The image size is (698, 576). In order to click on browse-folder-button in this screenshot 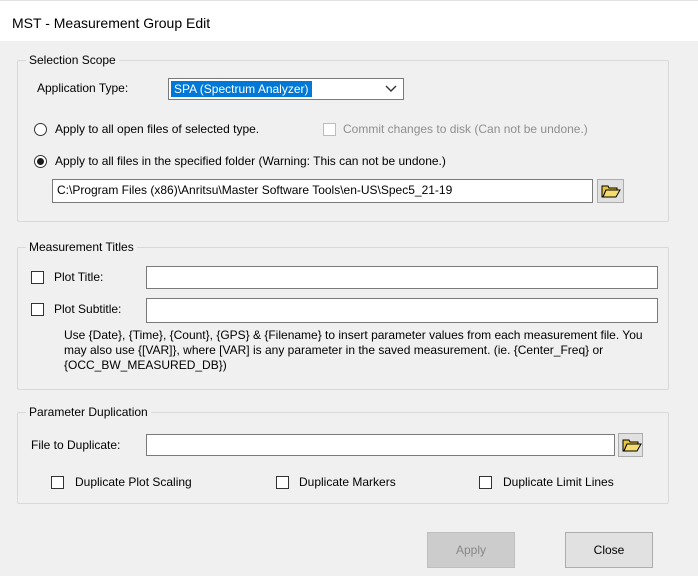, I will do `click(610, 191)`.